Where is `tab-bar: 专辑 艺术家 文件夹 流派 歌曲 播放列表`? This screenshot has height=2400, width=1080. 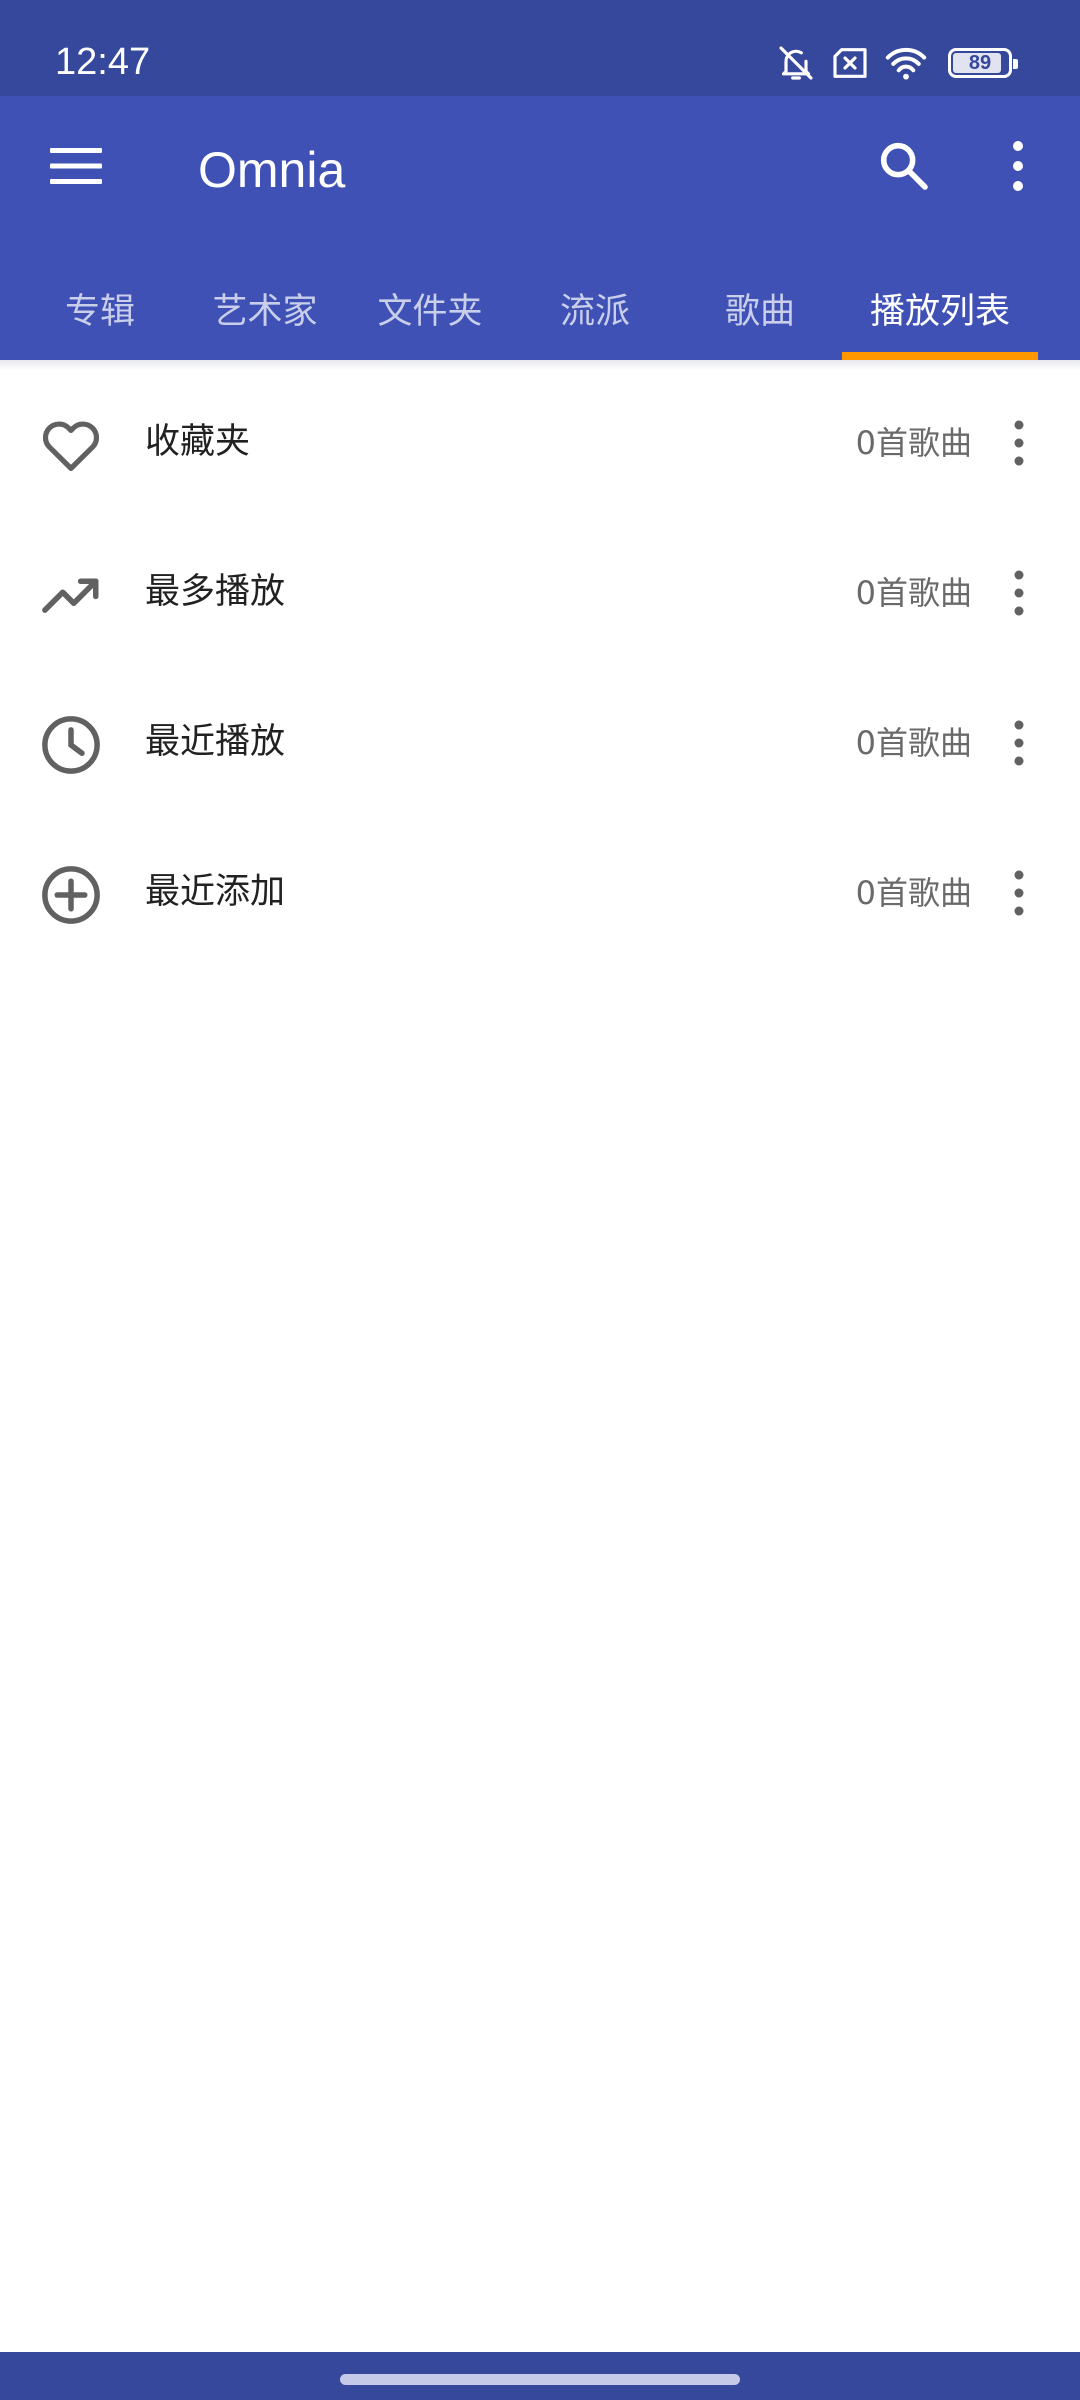 tab-bar: 专辑 艺术家 文件夹 流派 歌曲 播放列表 is located at coordinates (540, 308).